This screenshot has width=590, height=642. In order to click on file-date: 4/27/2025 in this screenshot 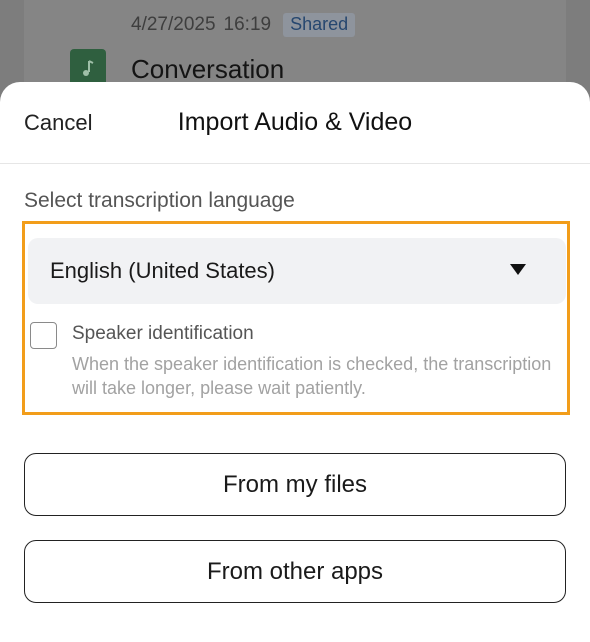, I will do `click(173, 24)`.